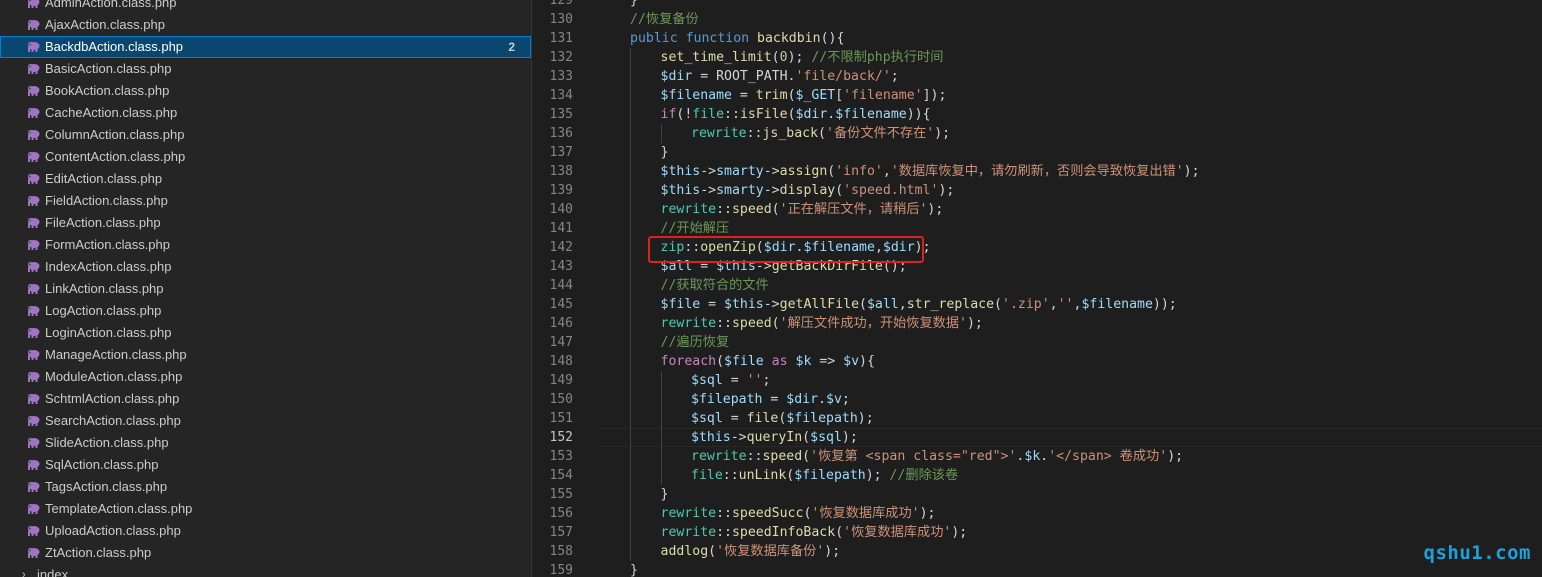  What do you see at coordinates (1037, 228) in the screenshot?
I see `code-line: 141 //开始解压` at bounding box center [1037, 228].